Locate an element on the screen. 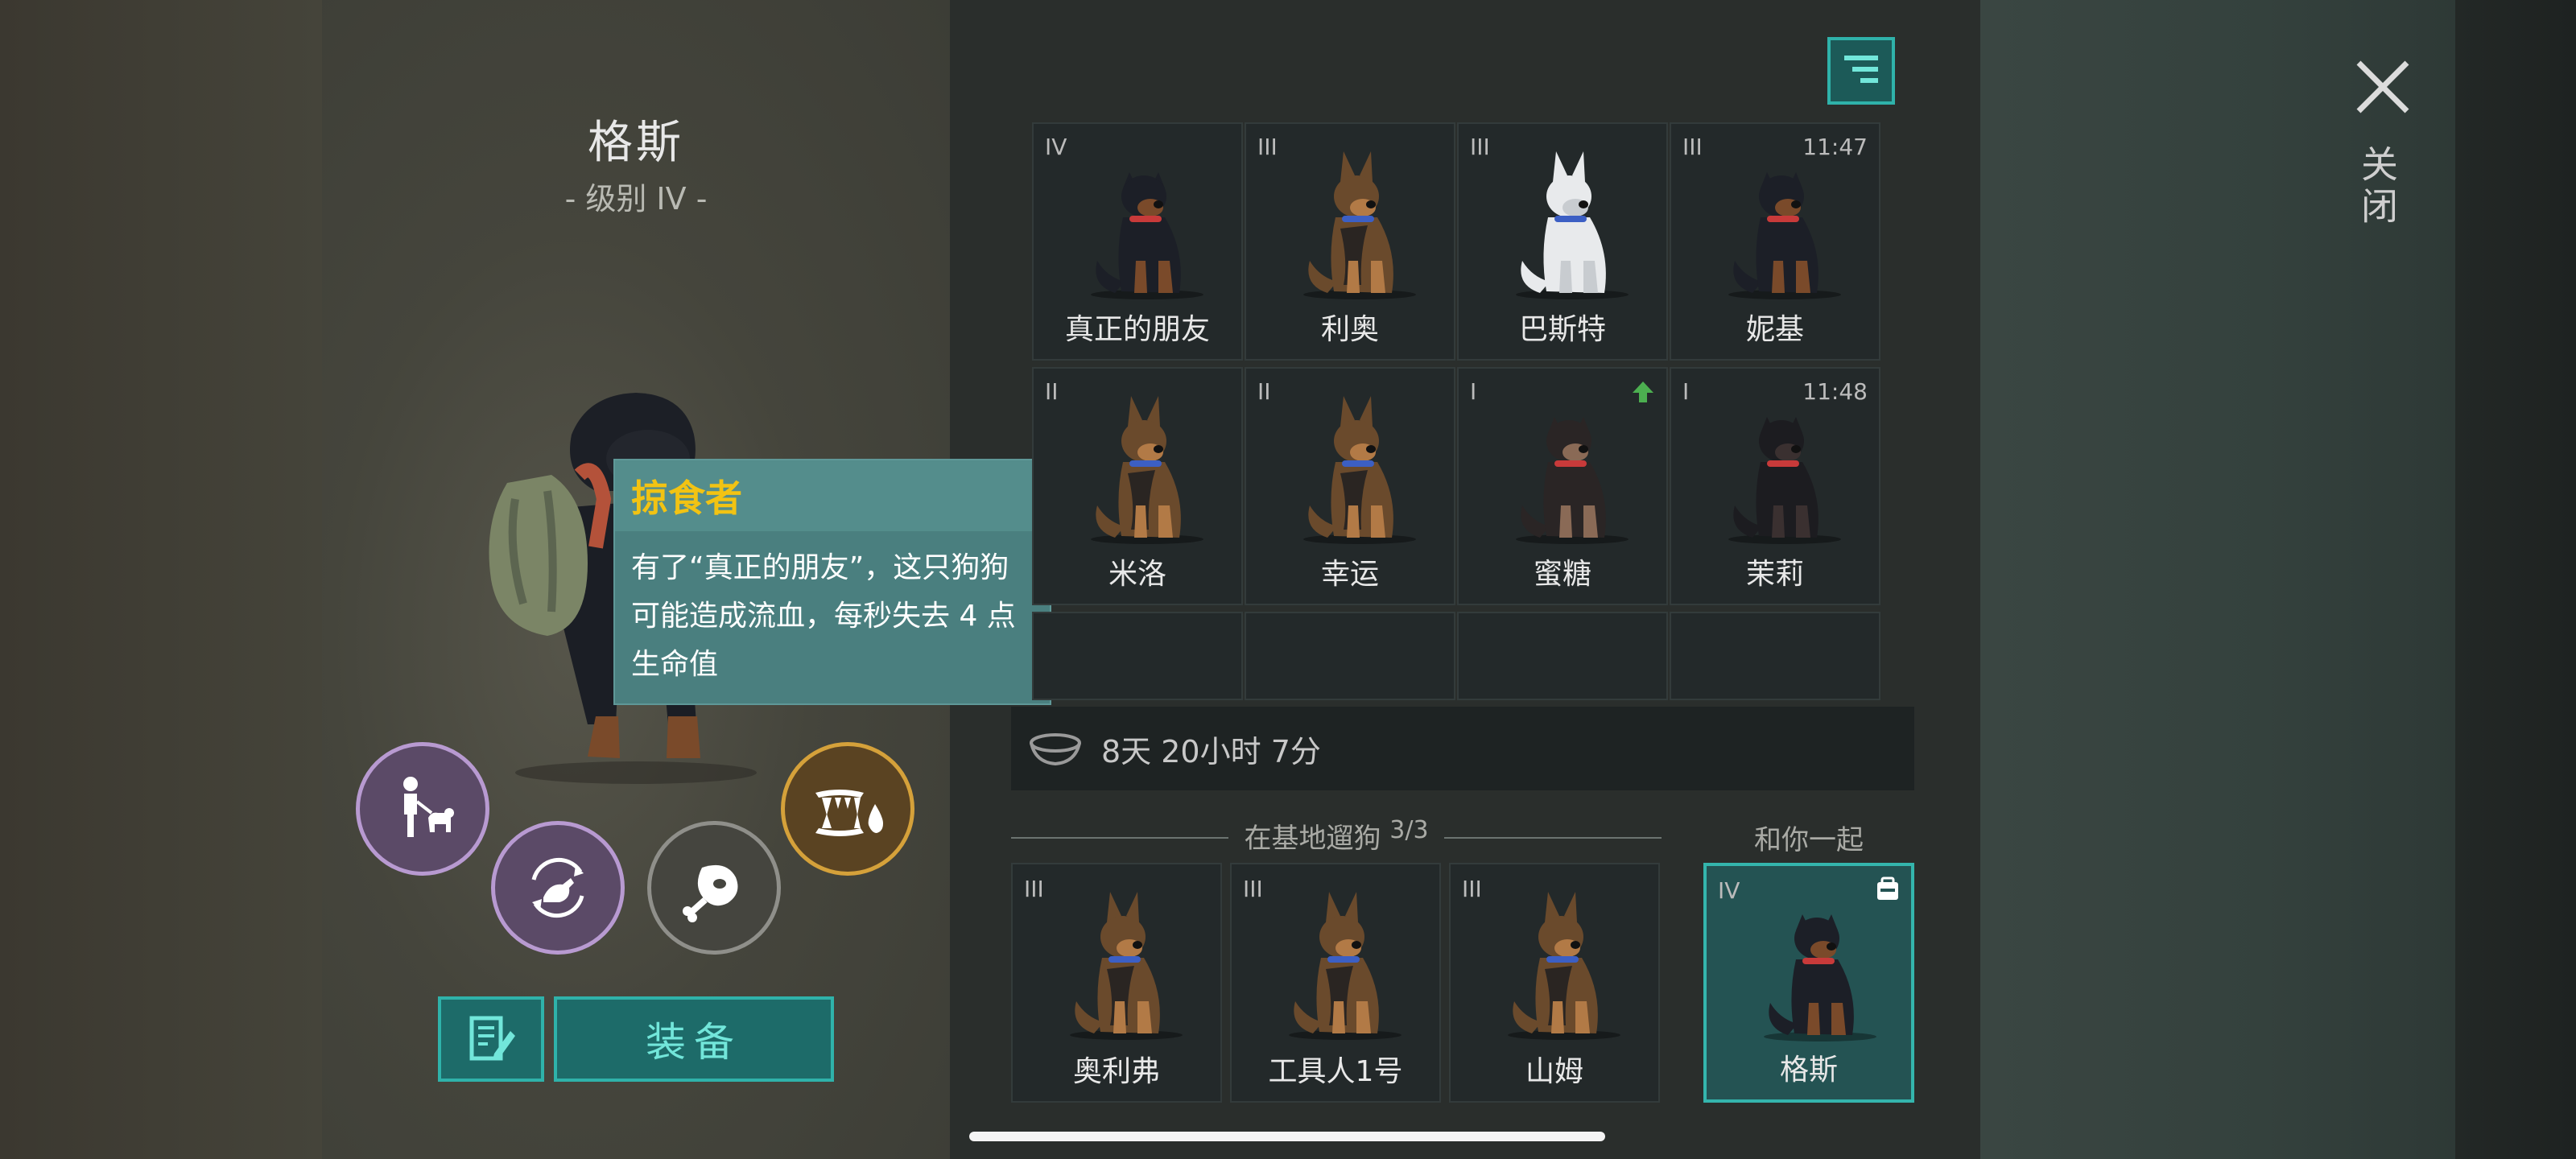  with-you-label: 和你一起 is located at coordinates (1809, 840).